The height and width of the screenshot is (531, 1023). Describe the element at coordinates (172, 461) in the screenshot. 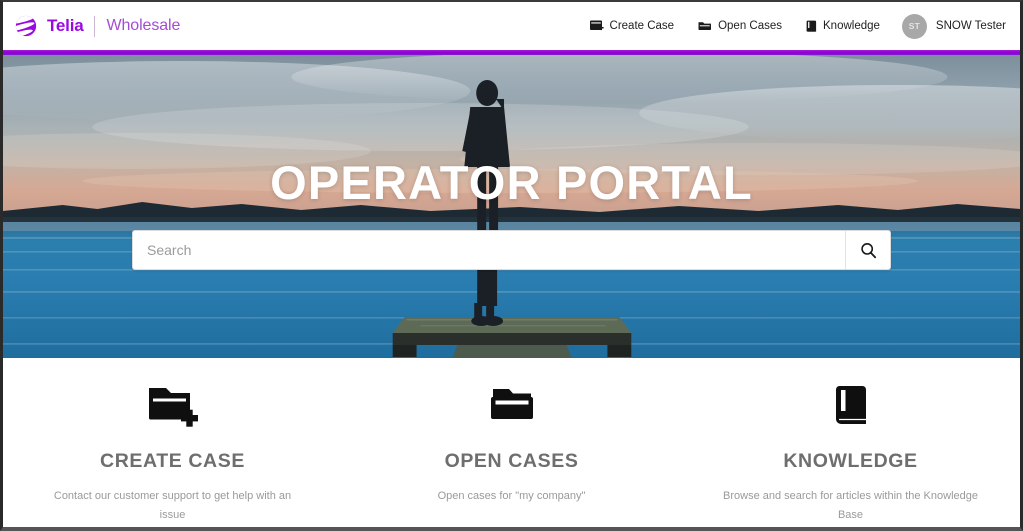

I see `card-title: CREATE CASE` at that location.